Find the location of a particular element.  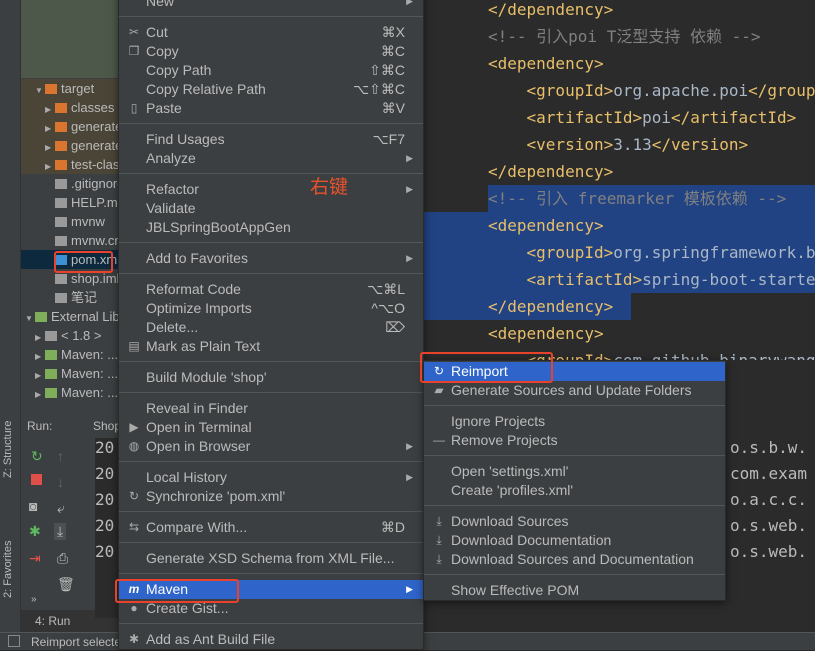

run-label: Run: is located at coordinates (40, 426).